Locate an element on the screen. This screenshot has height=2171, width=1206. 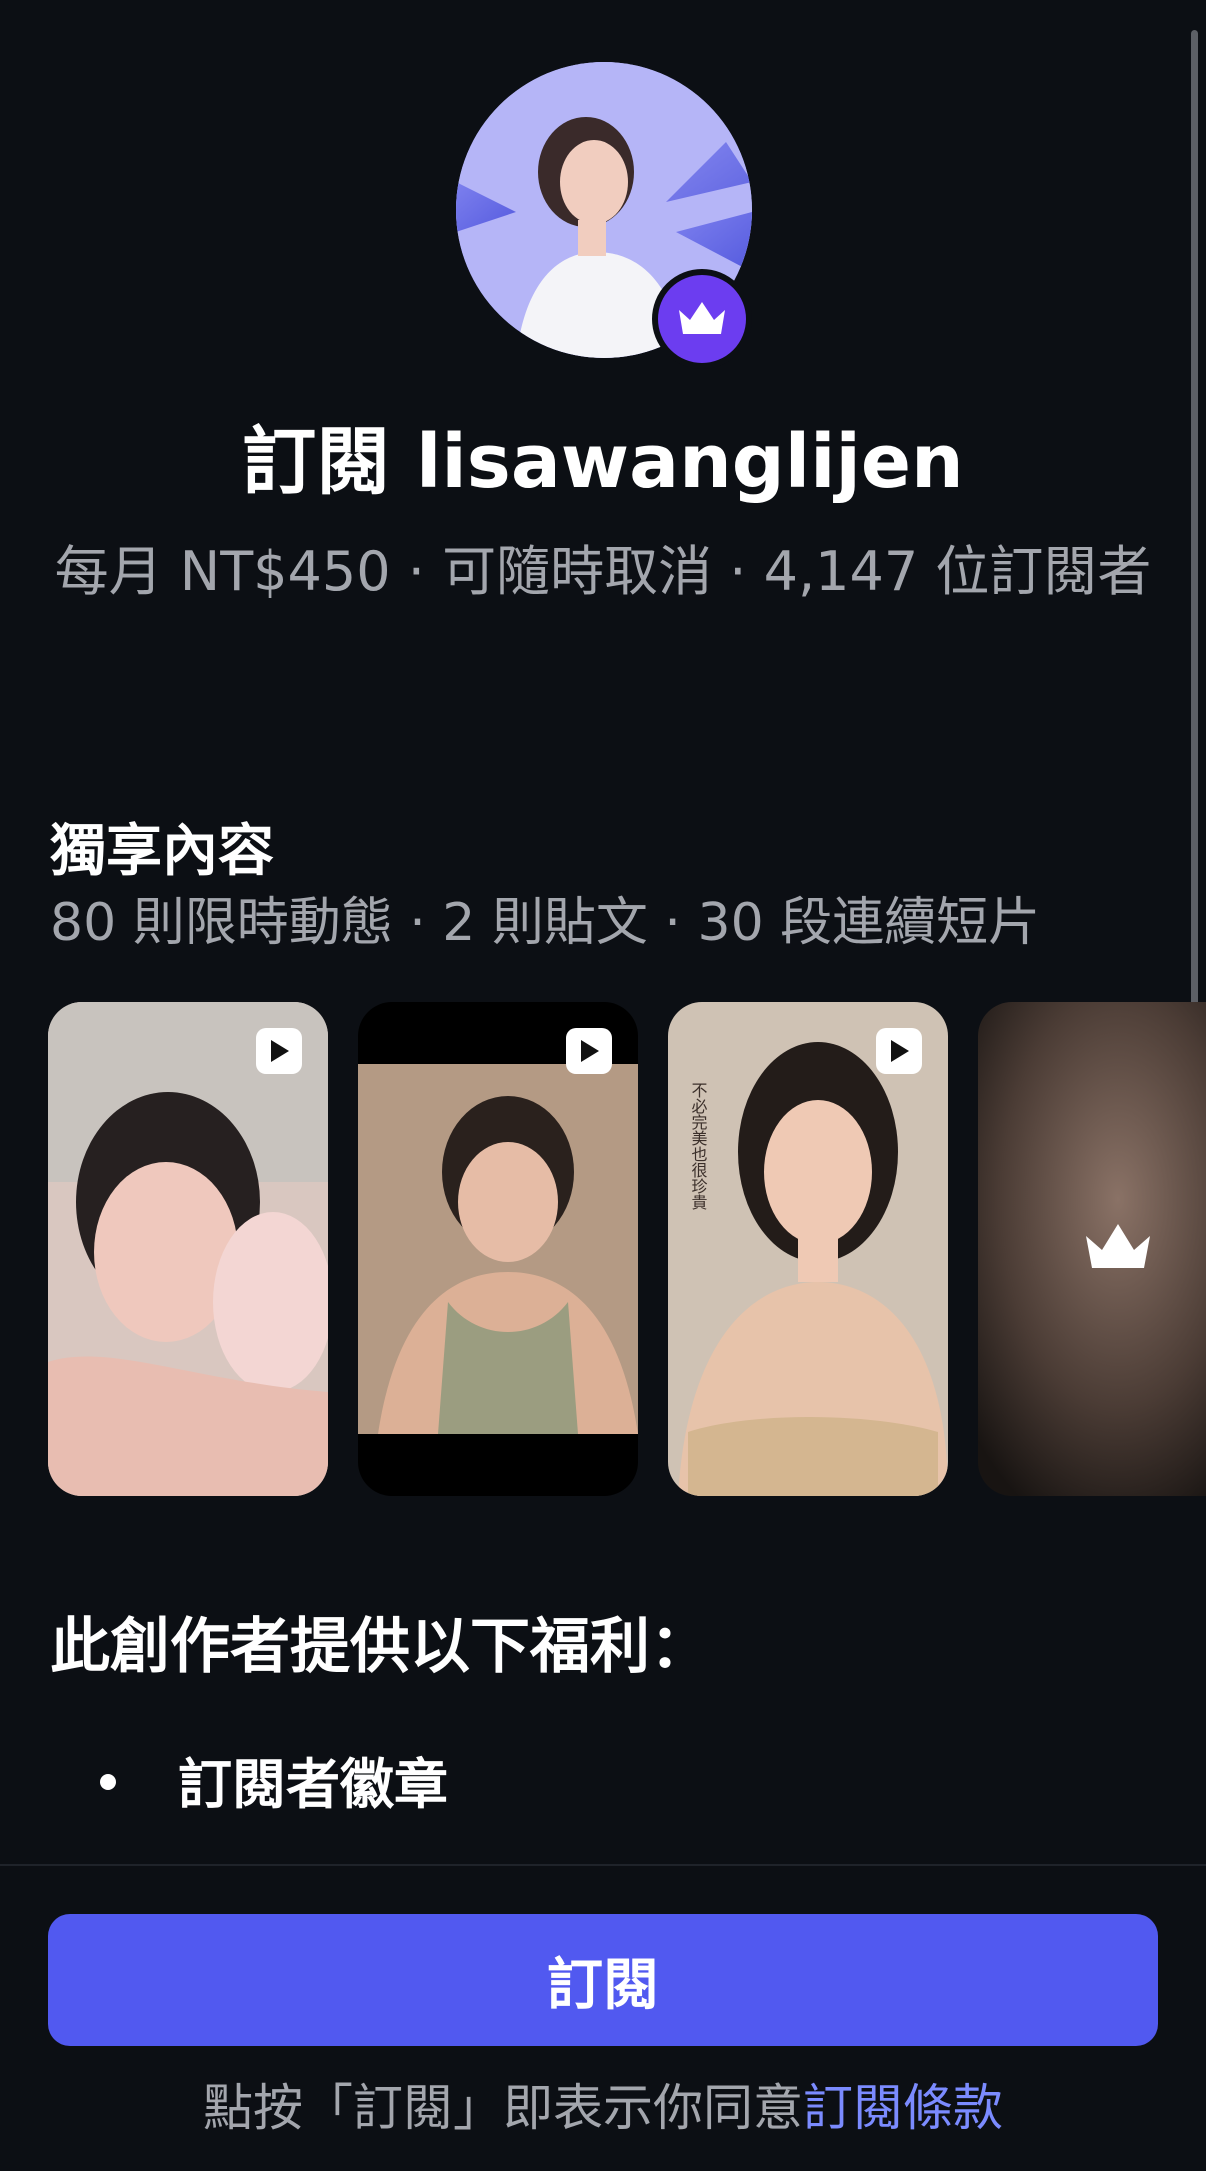
divider is located at coordinates (603, 1865).